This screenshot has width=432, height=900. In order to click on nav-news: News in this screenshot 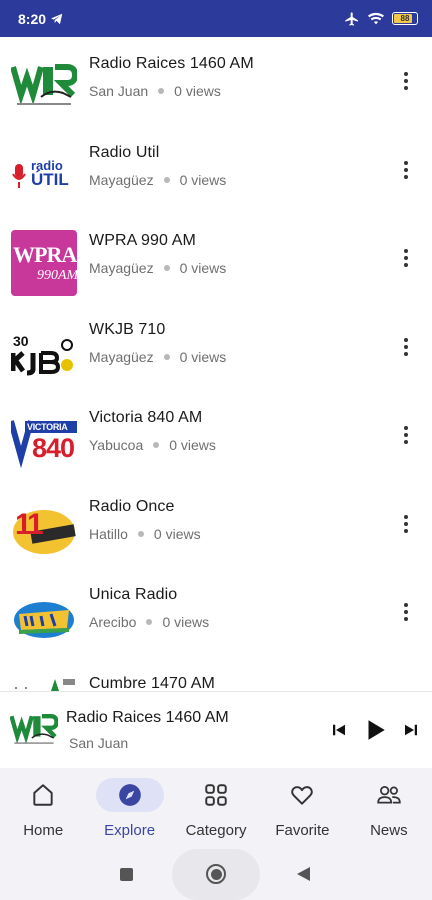, I will do `click(389, 808)`.